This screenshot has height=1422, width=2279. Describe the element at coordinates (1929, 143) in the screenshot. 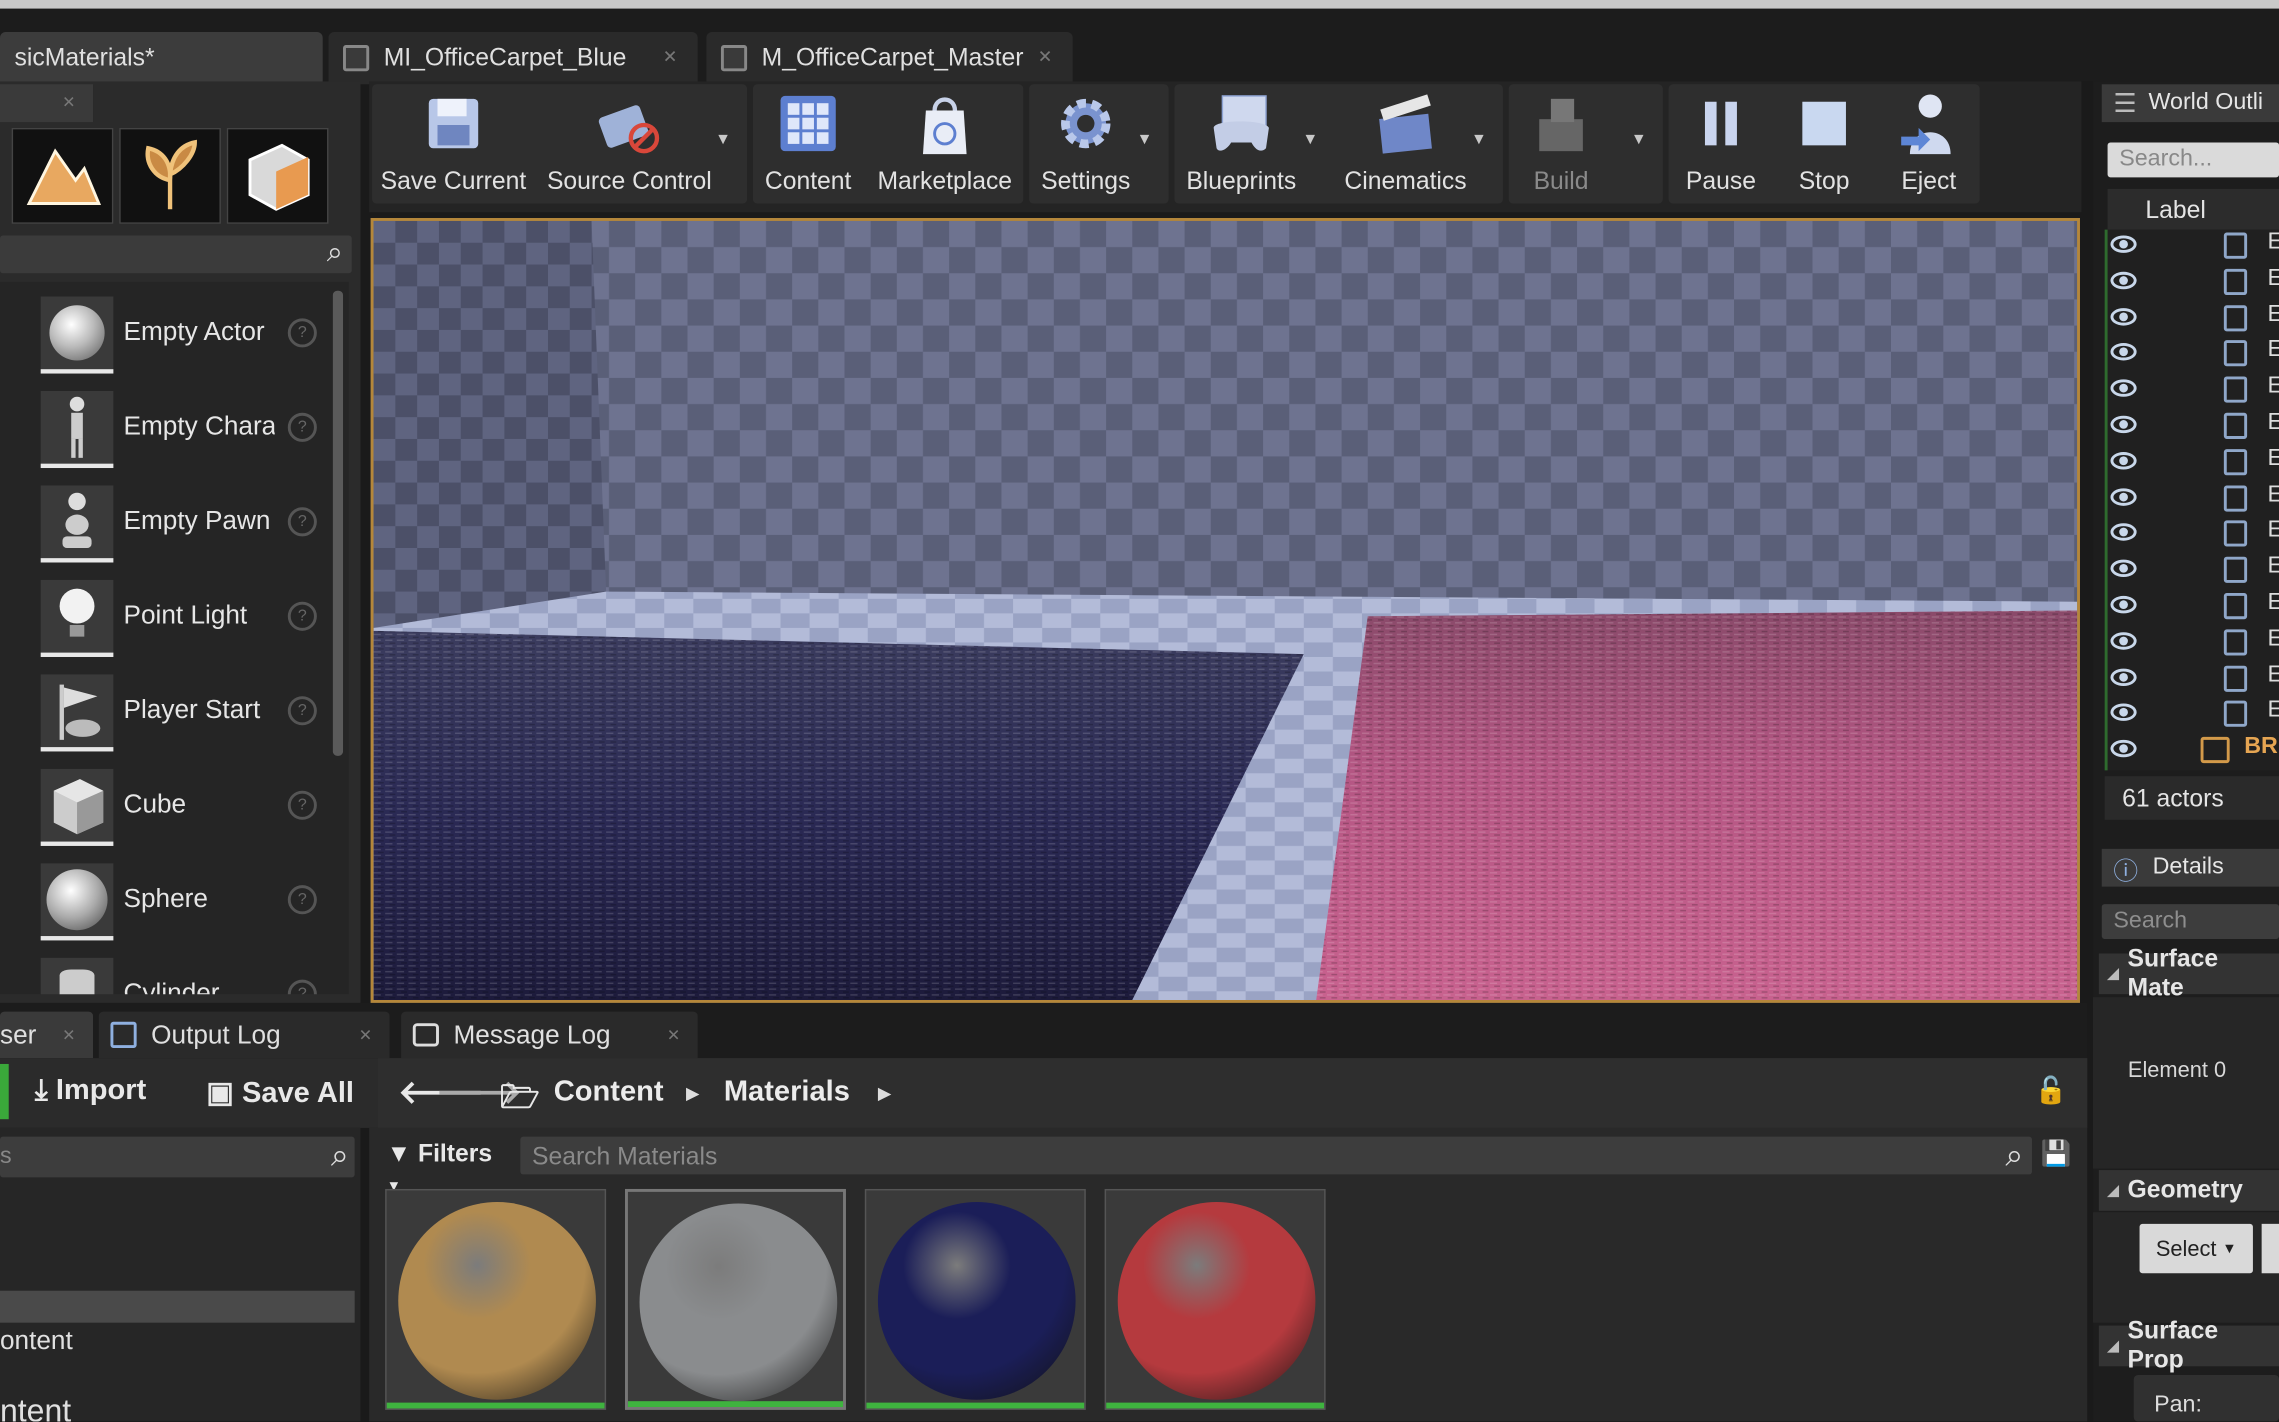

I see `eject-button: Eject` at that location.